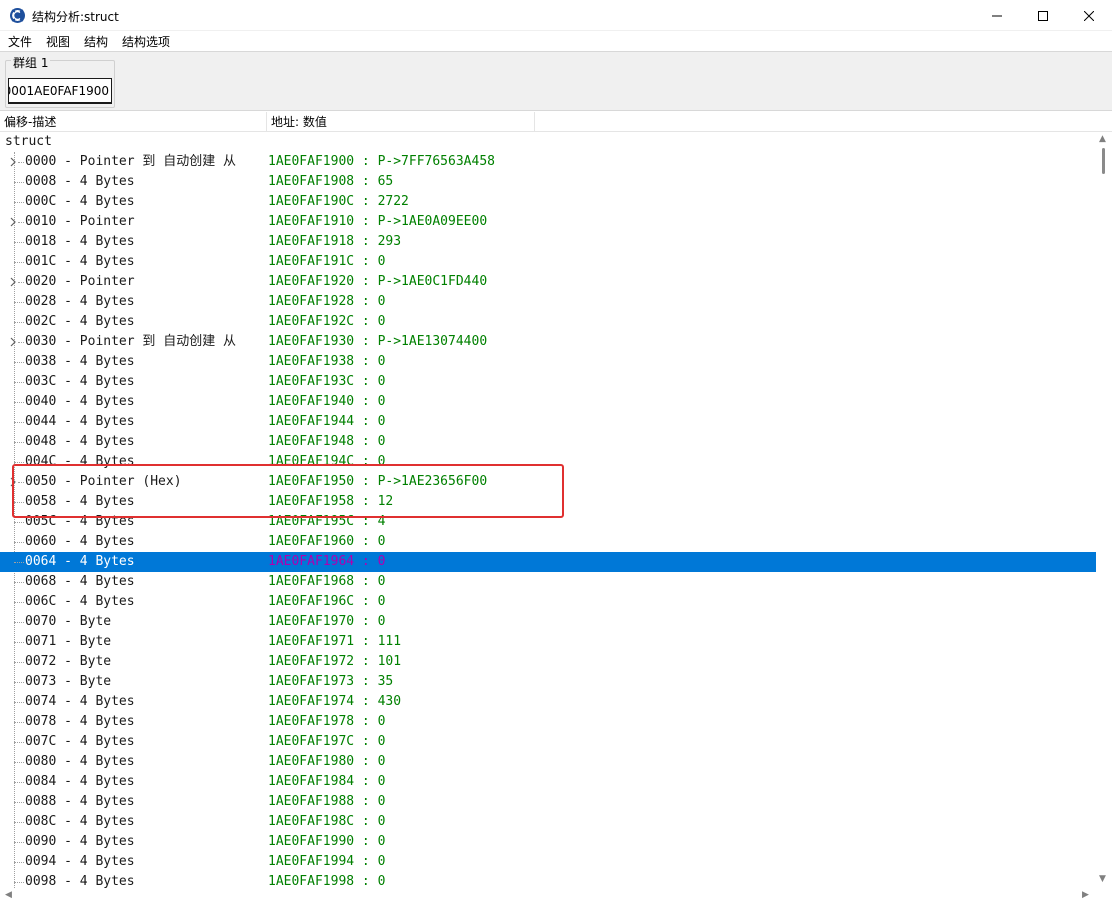 This screenshot has width=1112, height=903. I want to click on close-button, so click(1089, 15).